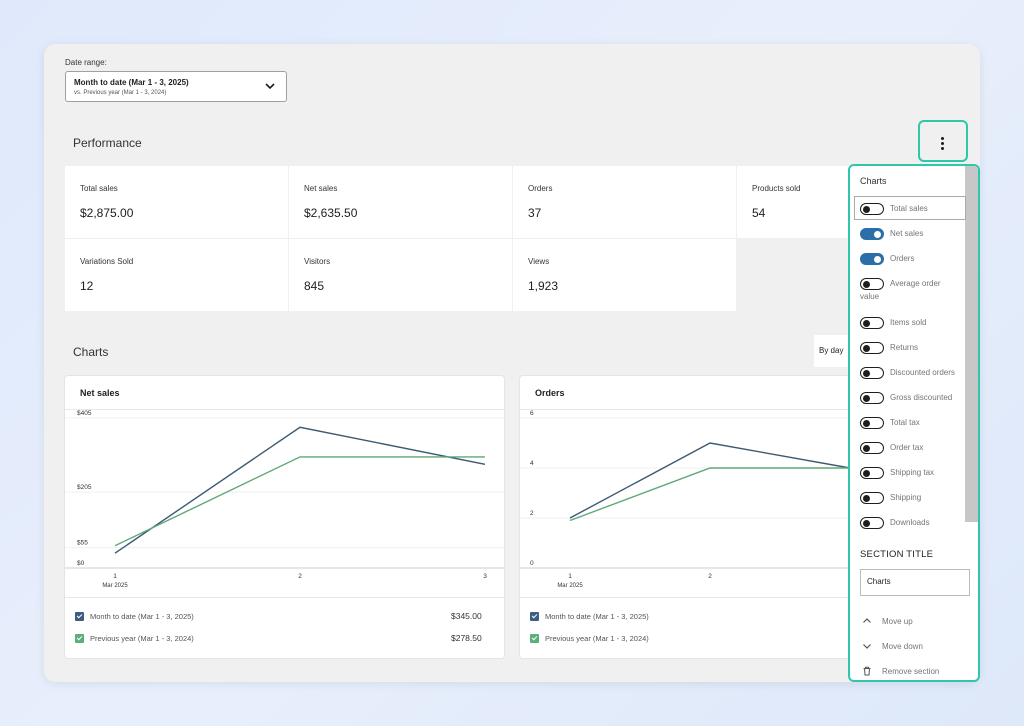 The width and height of the screenshot is (1024, 726). What do you see at coordinates (870, 296) in the screenshot?
I see `toggle-label-continued: value` at bounding box center [870, 296].